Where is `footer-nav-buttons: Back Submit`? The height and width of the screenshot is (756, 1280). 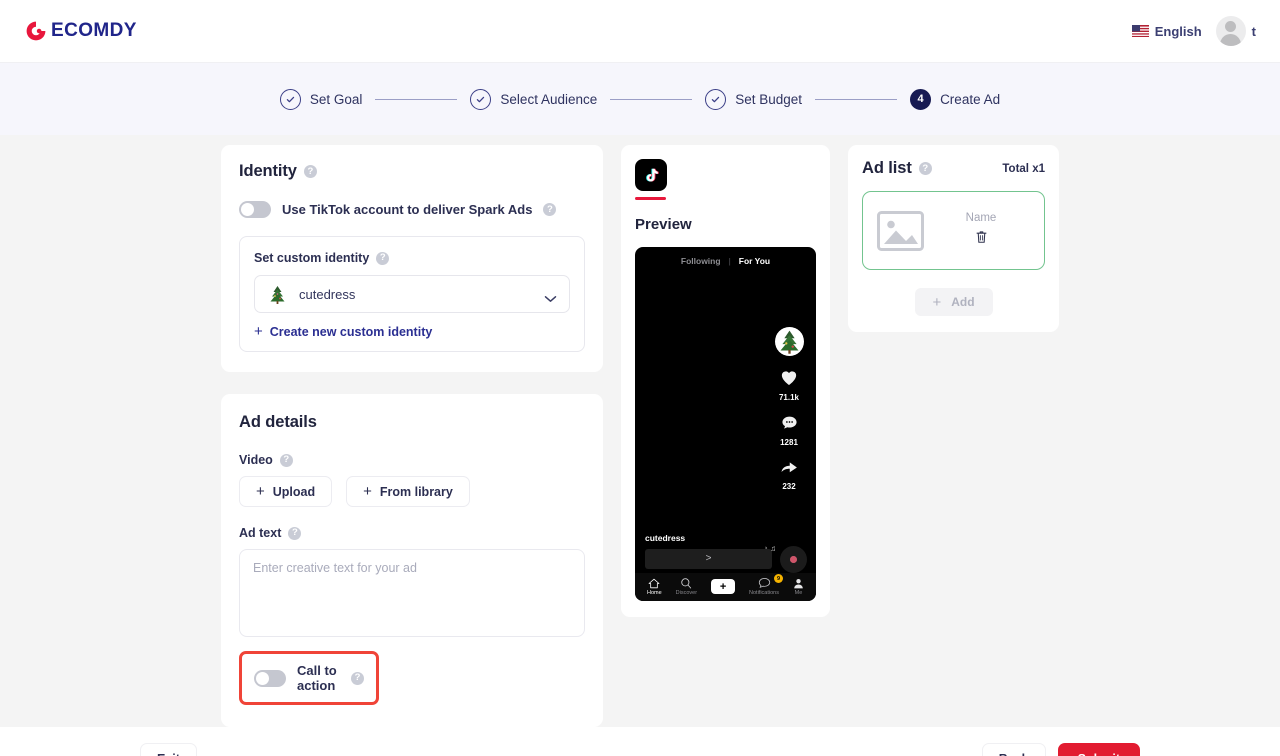
footer-nav-buttons: Back Submit is located at coordinates (1060, 749).